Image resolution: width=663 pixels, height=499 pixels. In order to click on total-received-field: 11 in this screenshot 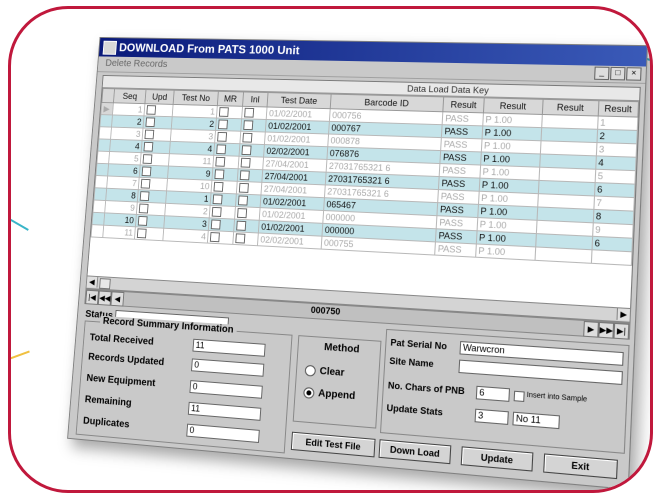, I will do `click(229, 347)`.